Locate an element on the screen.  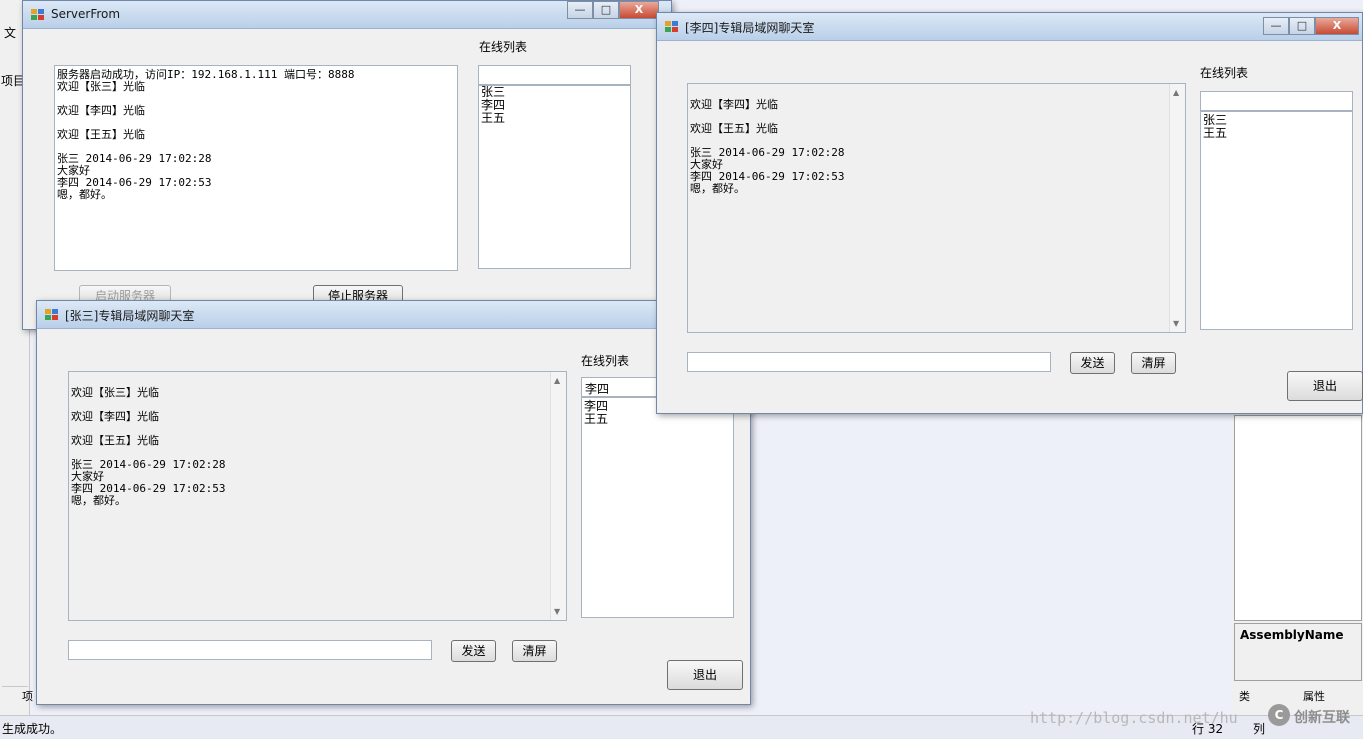
online-user-list: 李四 王五 is located at coordinates (657, 507).